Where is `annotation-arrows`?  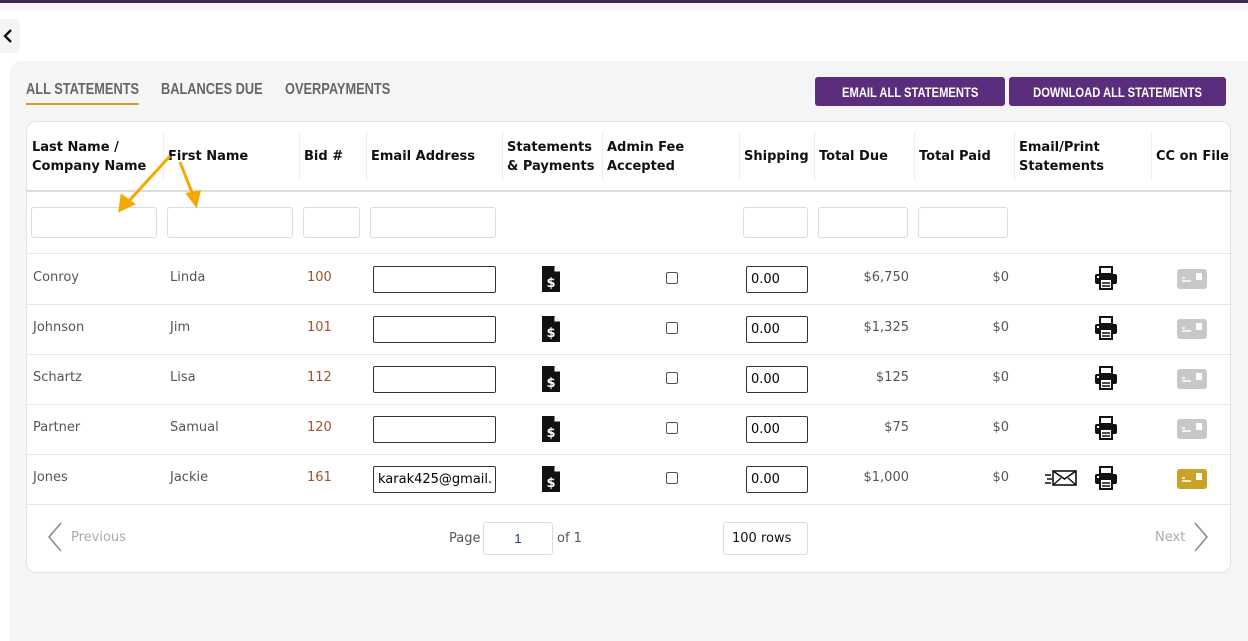
annotation-arrows is located at coordinates (159, 183).